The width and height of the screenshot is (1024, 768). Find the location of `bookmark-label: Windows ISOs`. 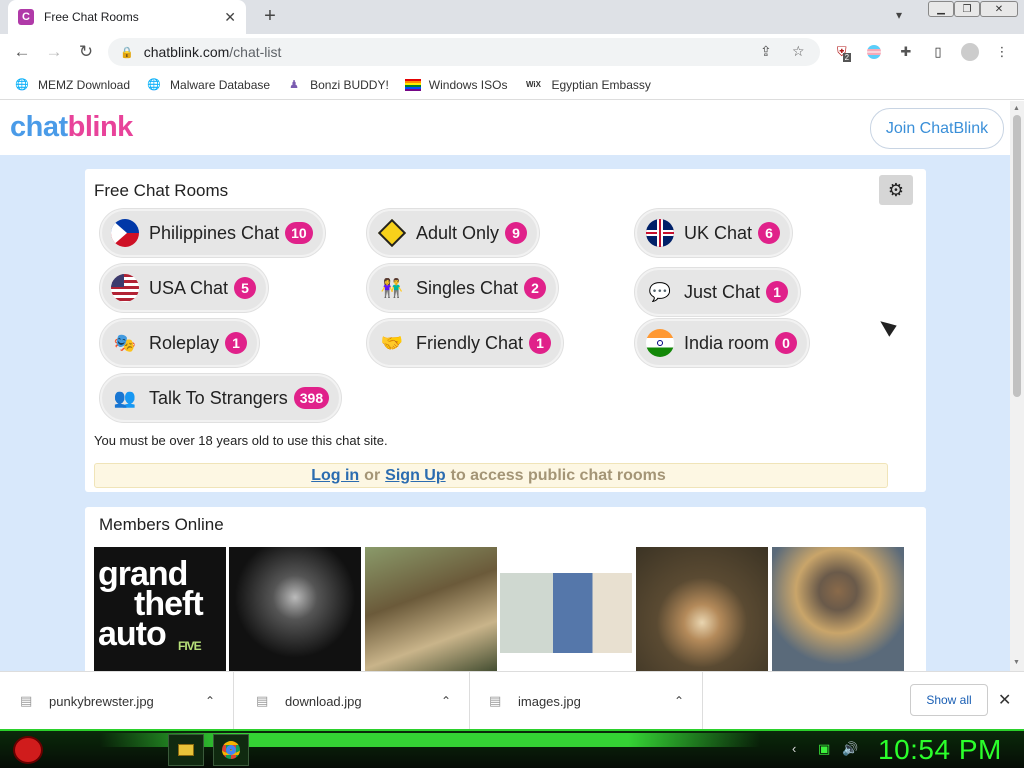

bookmark-label: Windows ISOs is located at coordinates (468, 84).